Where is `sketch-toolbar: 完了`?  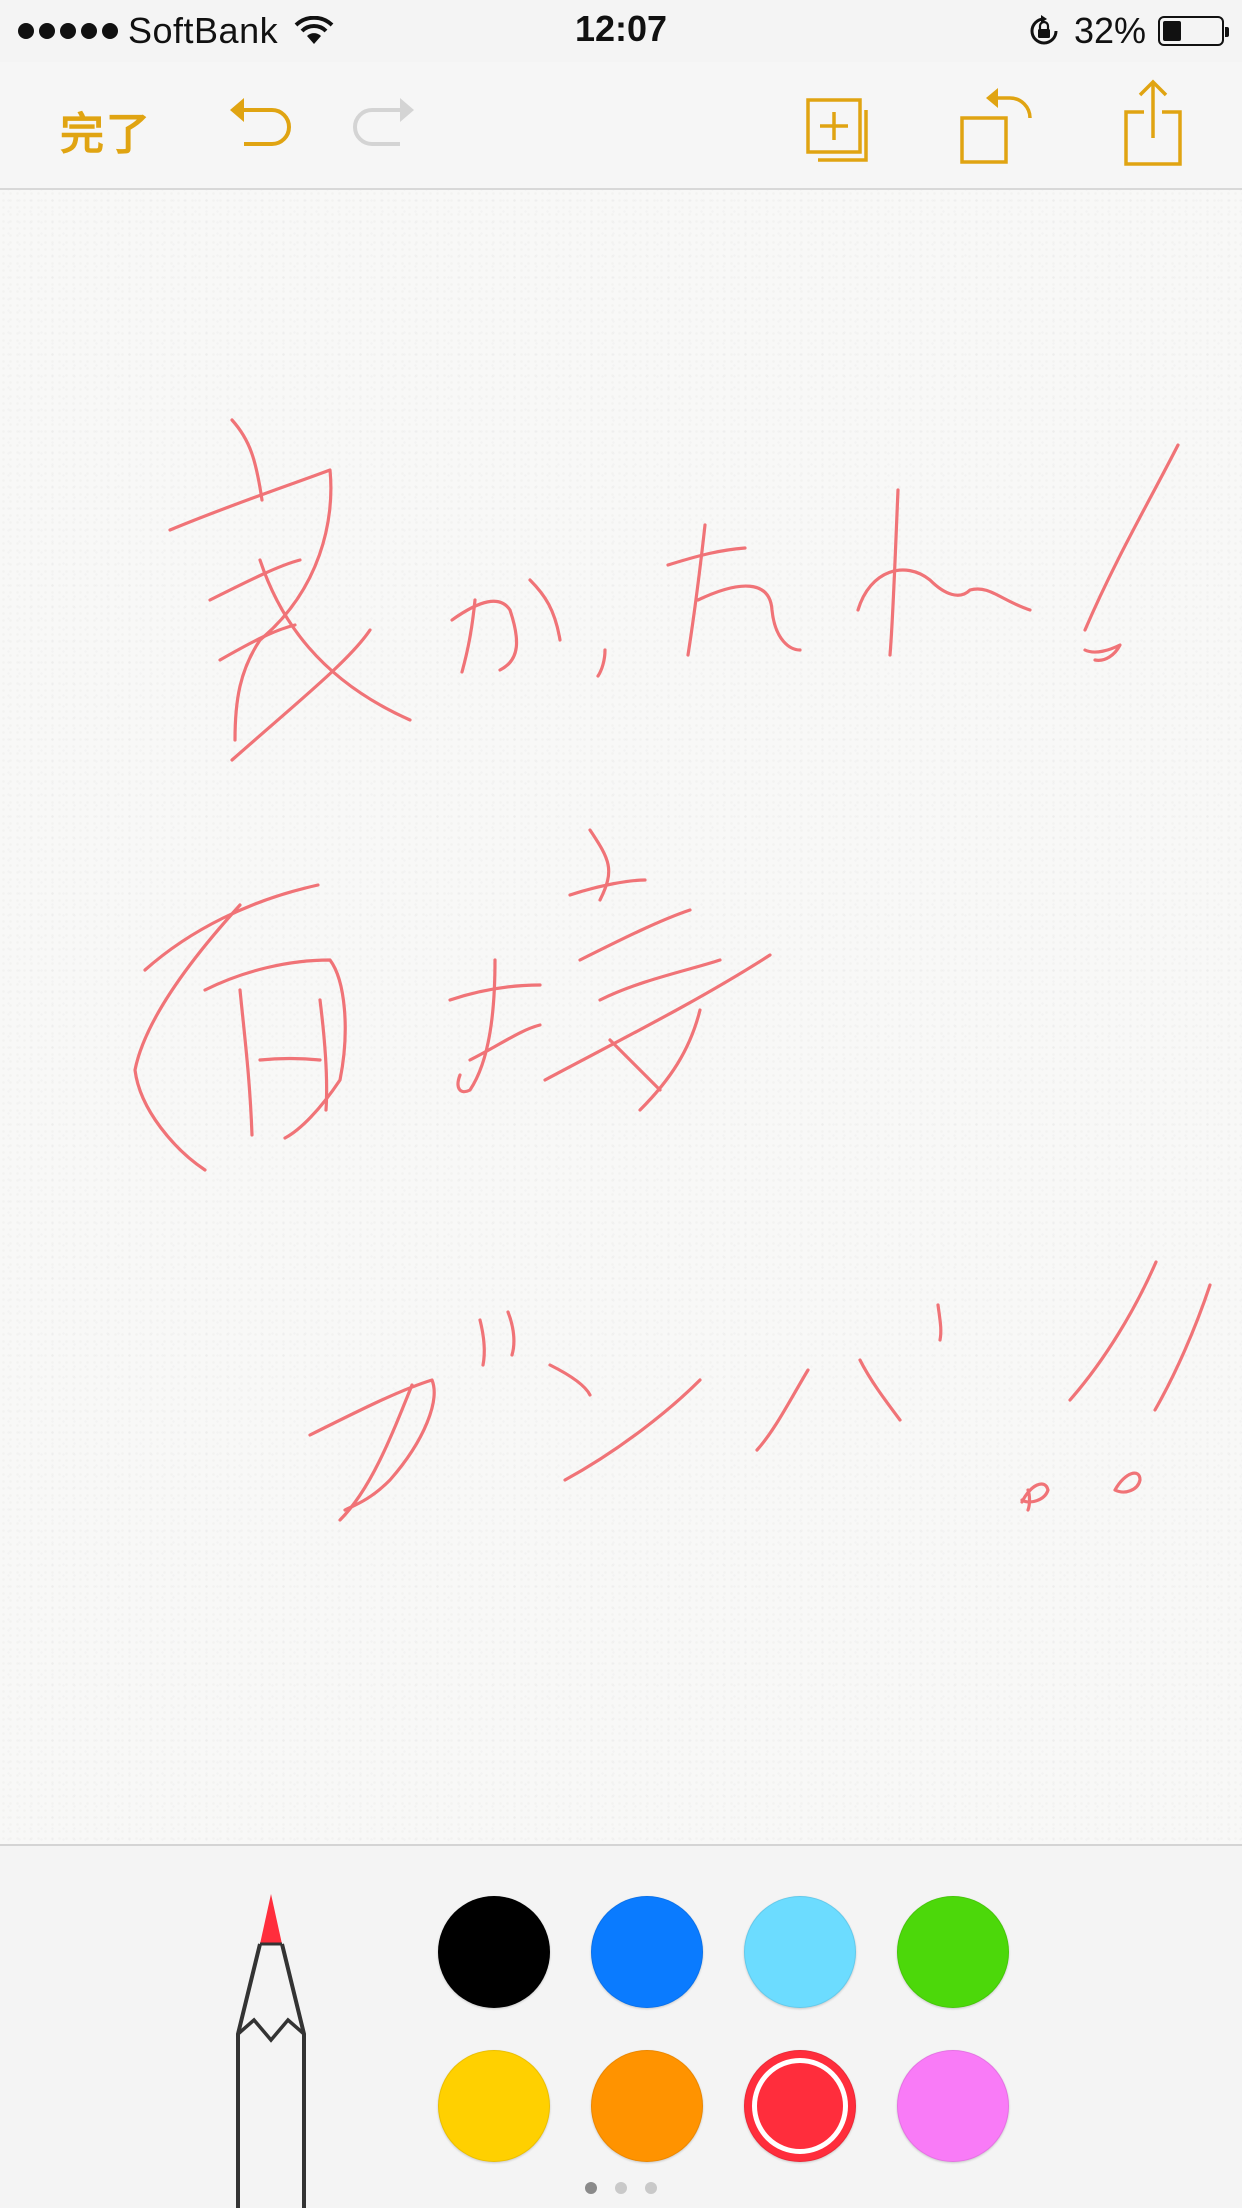 sketch-toolbar: 完了 is located at coordinates (621, 126).